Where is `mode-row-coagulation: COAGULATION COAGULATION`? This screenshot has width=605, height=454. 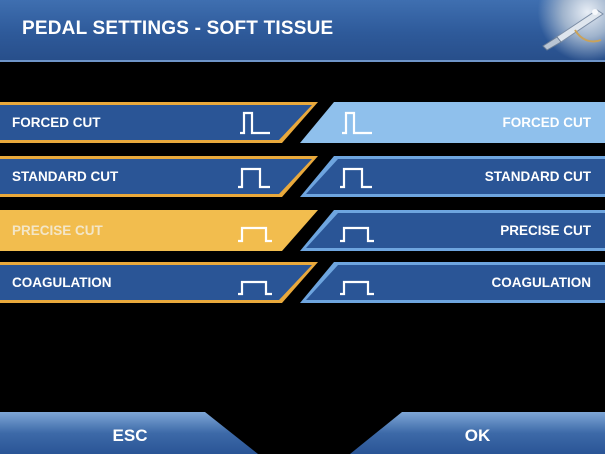 mode-row-coagulation: COAGULATION COAGULATION is located at coordinates (302, 282).